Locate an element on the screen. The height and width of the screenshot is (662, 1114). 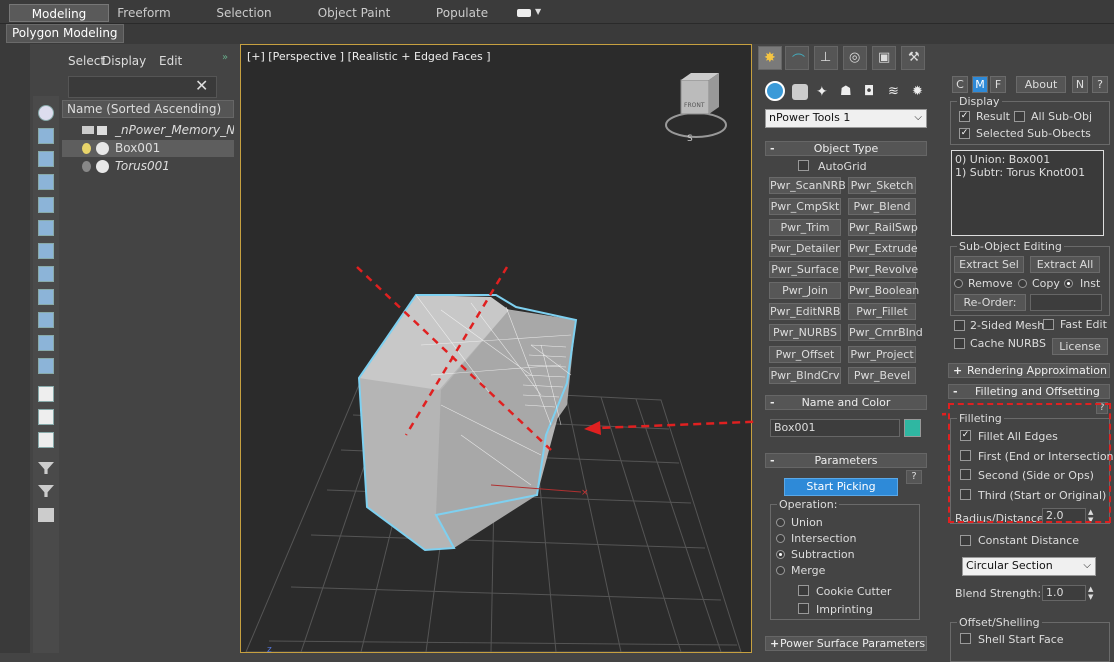
pwr-fillet-button: Pwr_Fillet is located at coordinates (882, 311).